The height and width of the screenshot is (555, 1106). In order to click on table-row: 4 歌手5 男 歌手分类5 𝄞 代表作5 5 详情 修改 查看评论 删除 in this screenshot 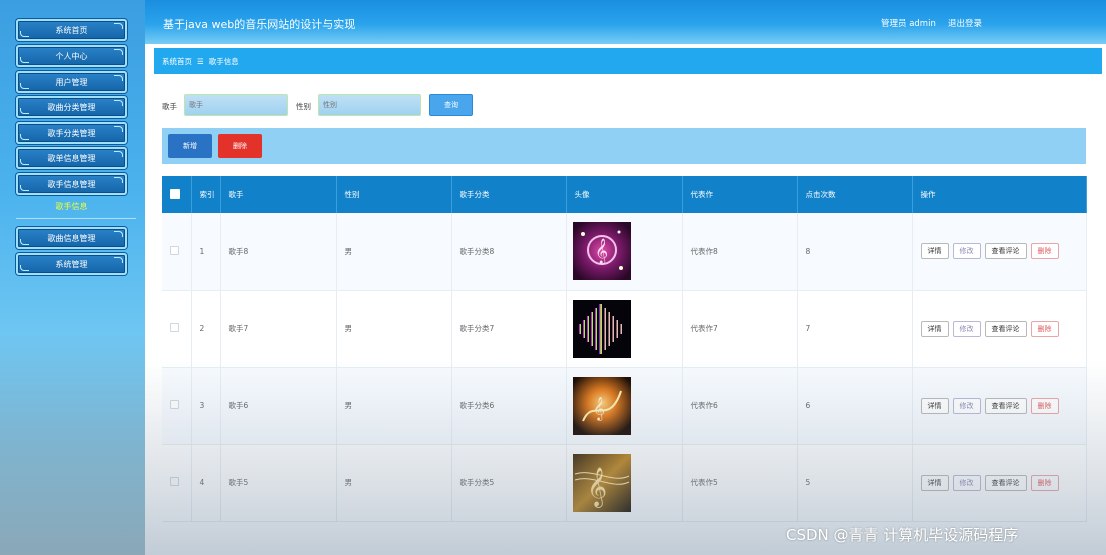, I will do `click(624, 483)`.